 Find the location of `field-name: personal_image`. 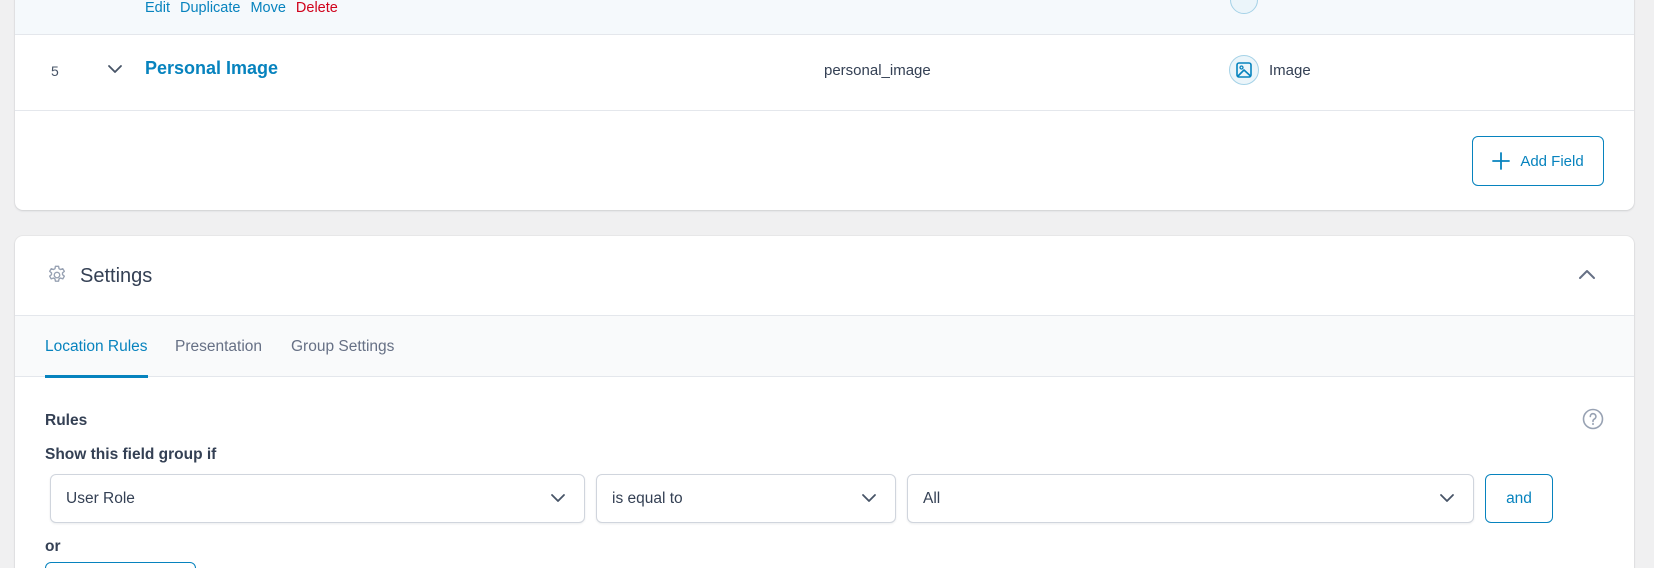

field-name: personal_image is located at coordinates (877, 70).